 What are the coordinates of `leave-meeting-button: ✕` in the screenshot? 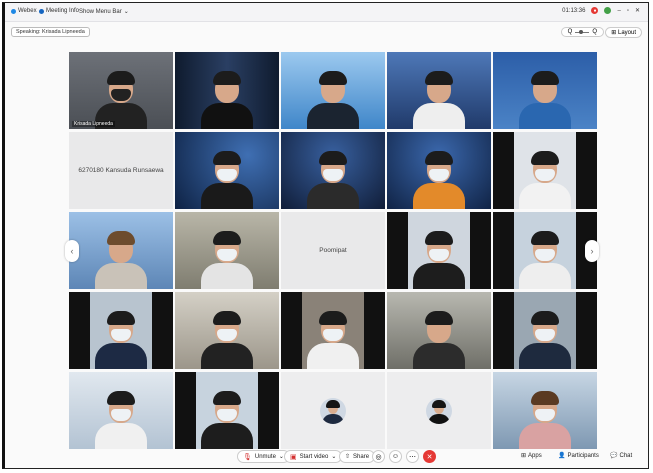 It's located at (429, 456).